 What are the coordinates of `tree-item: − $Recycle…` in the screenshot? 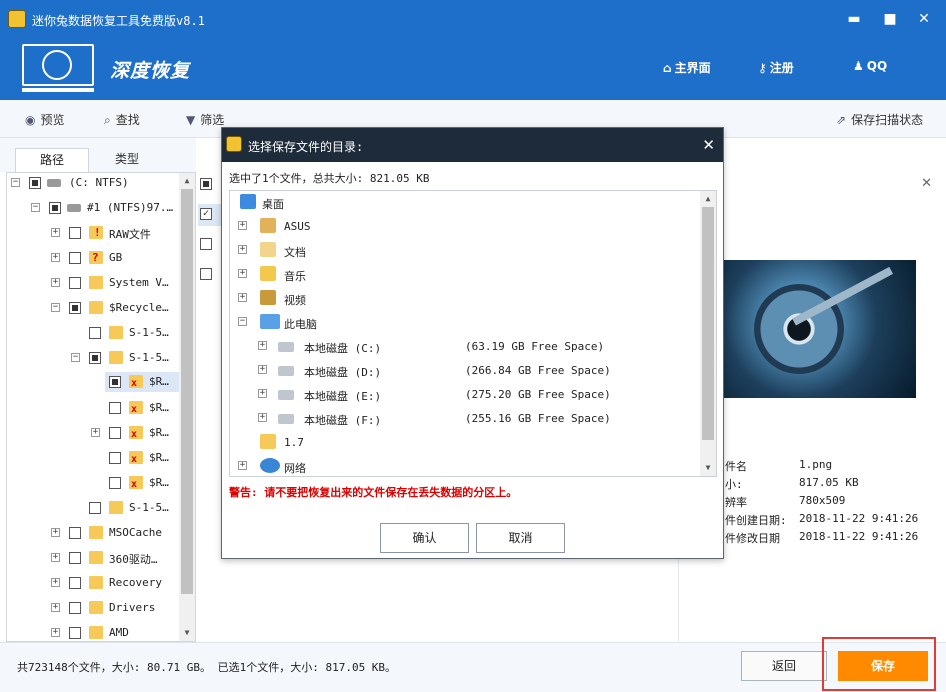 It's located at (93, 308).